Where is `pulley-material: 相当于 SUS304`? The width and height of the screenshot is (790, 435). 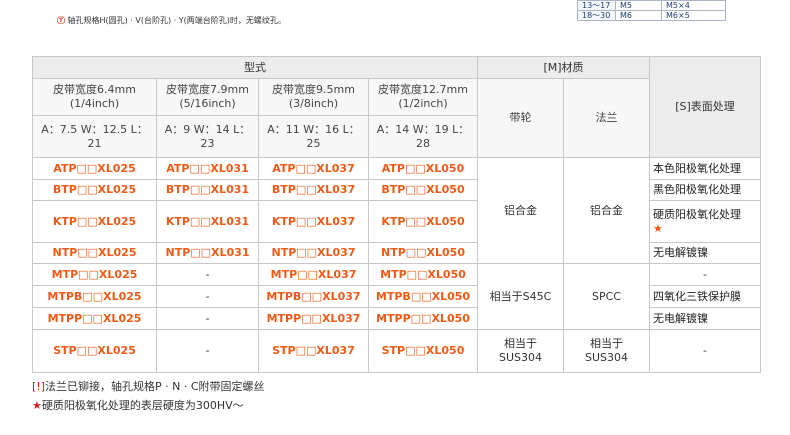 pulley-material: 相当于 SUS304 is located at coordinates (520, 351).